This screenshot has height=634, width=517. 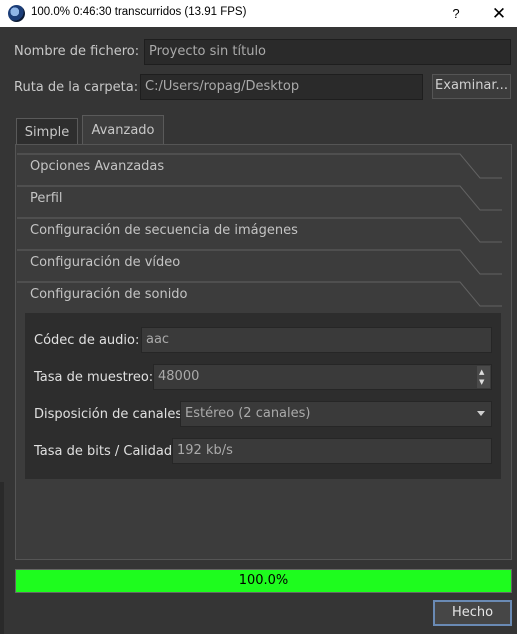 I want to click on section-audio: Configuración de sonido, so click(x=264, y=296).